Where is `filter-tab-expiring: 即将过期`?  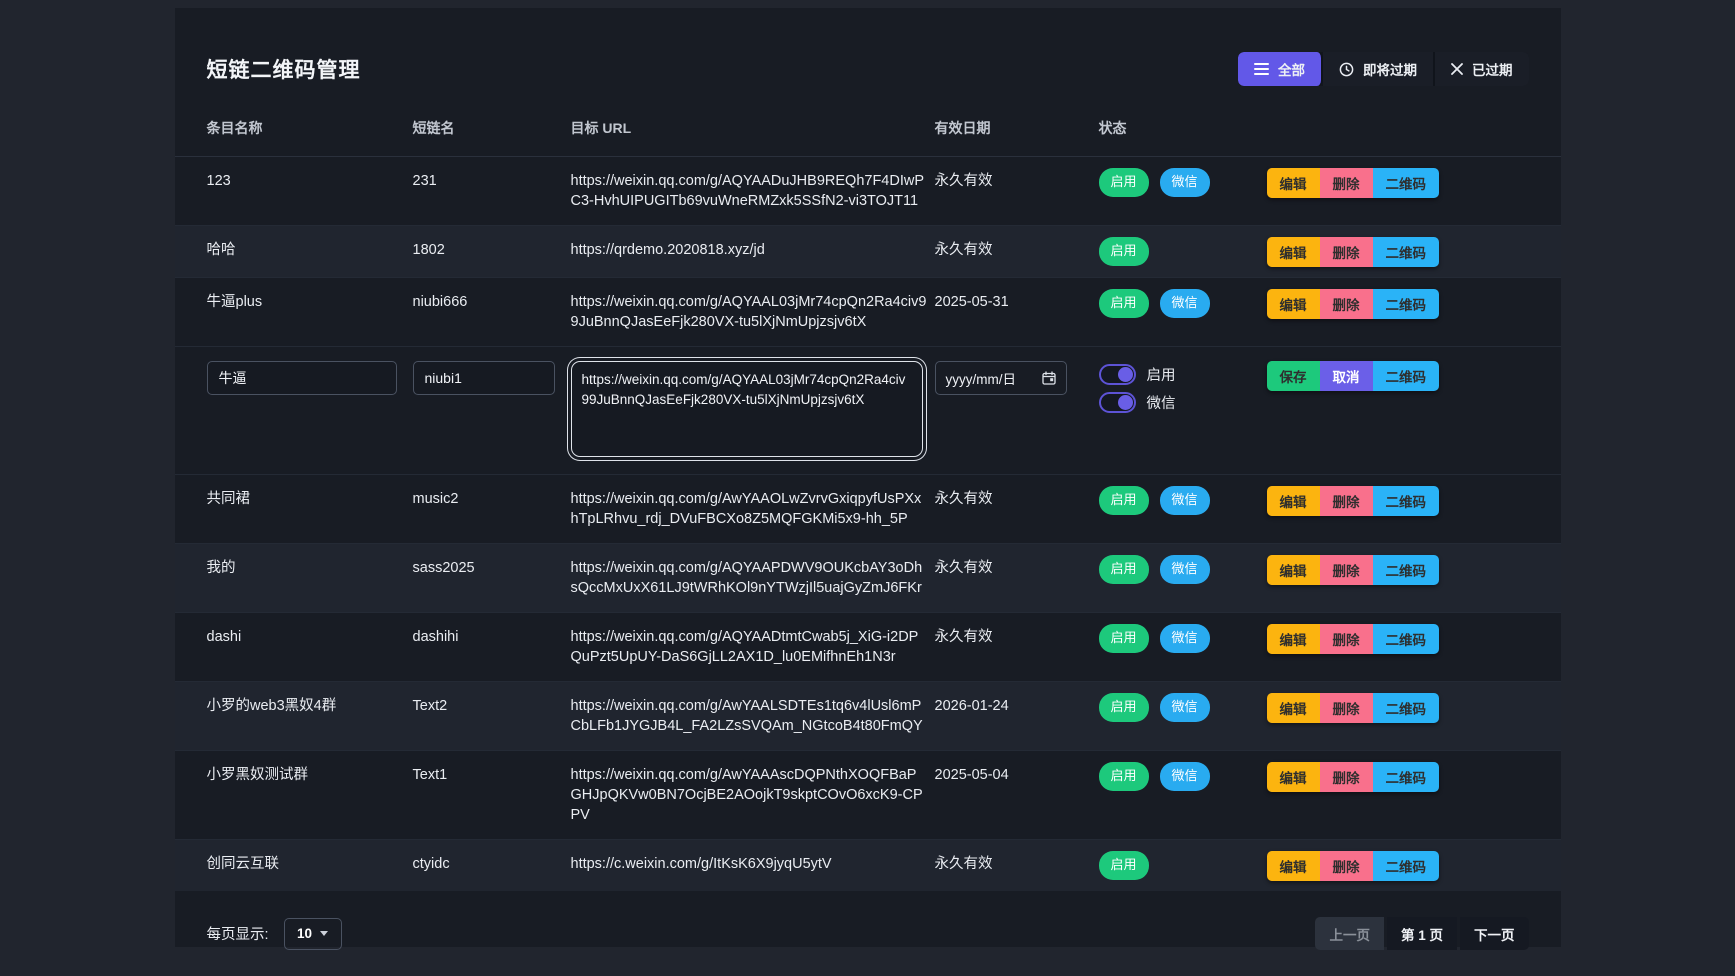
filter-tab-expiring: 即将过期 is located at coordinates (1379, 69).